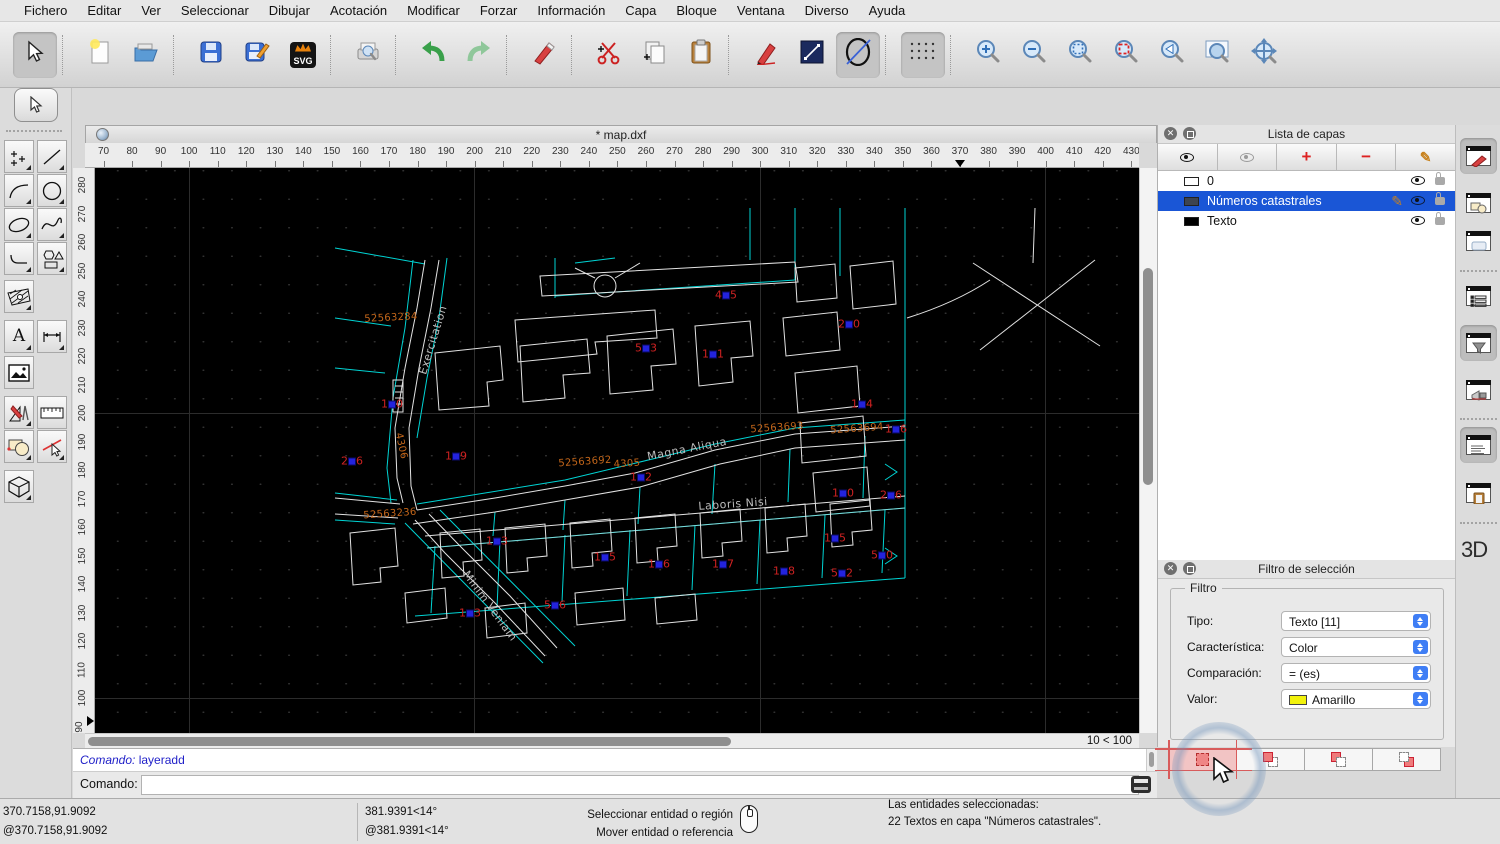 The image size is (1500, 844). Describe the element at coordinates (544, 55) in the screenshot. I see `delete-button` at that location.